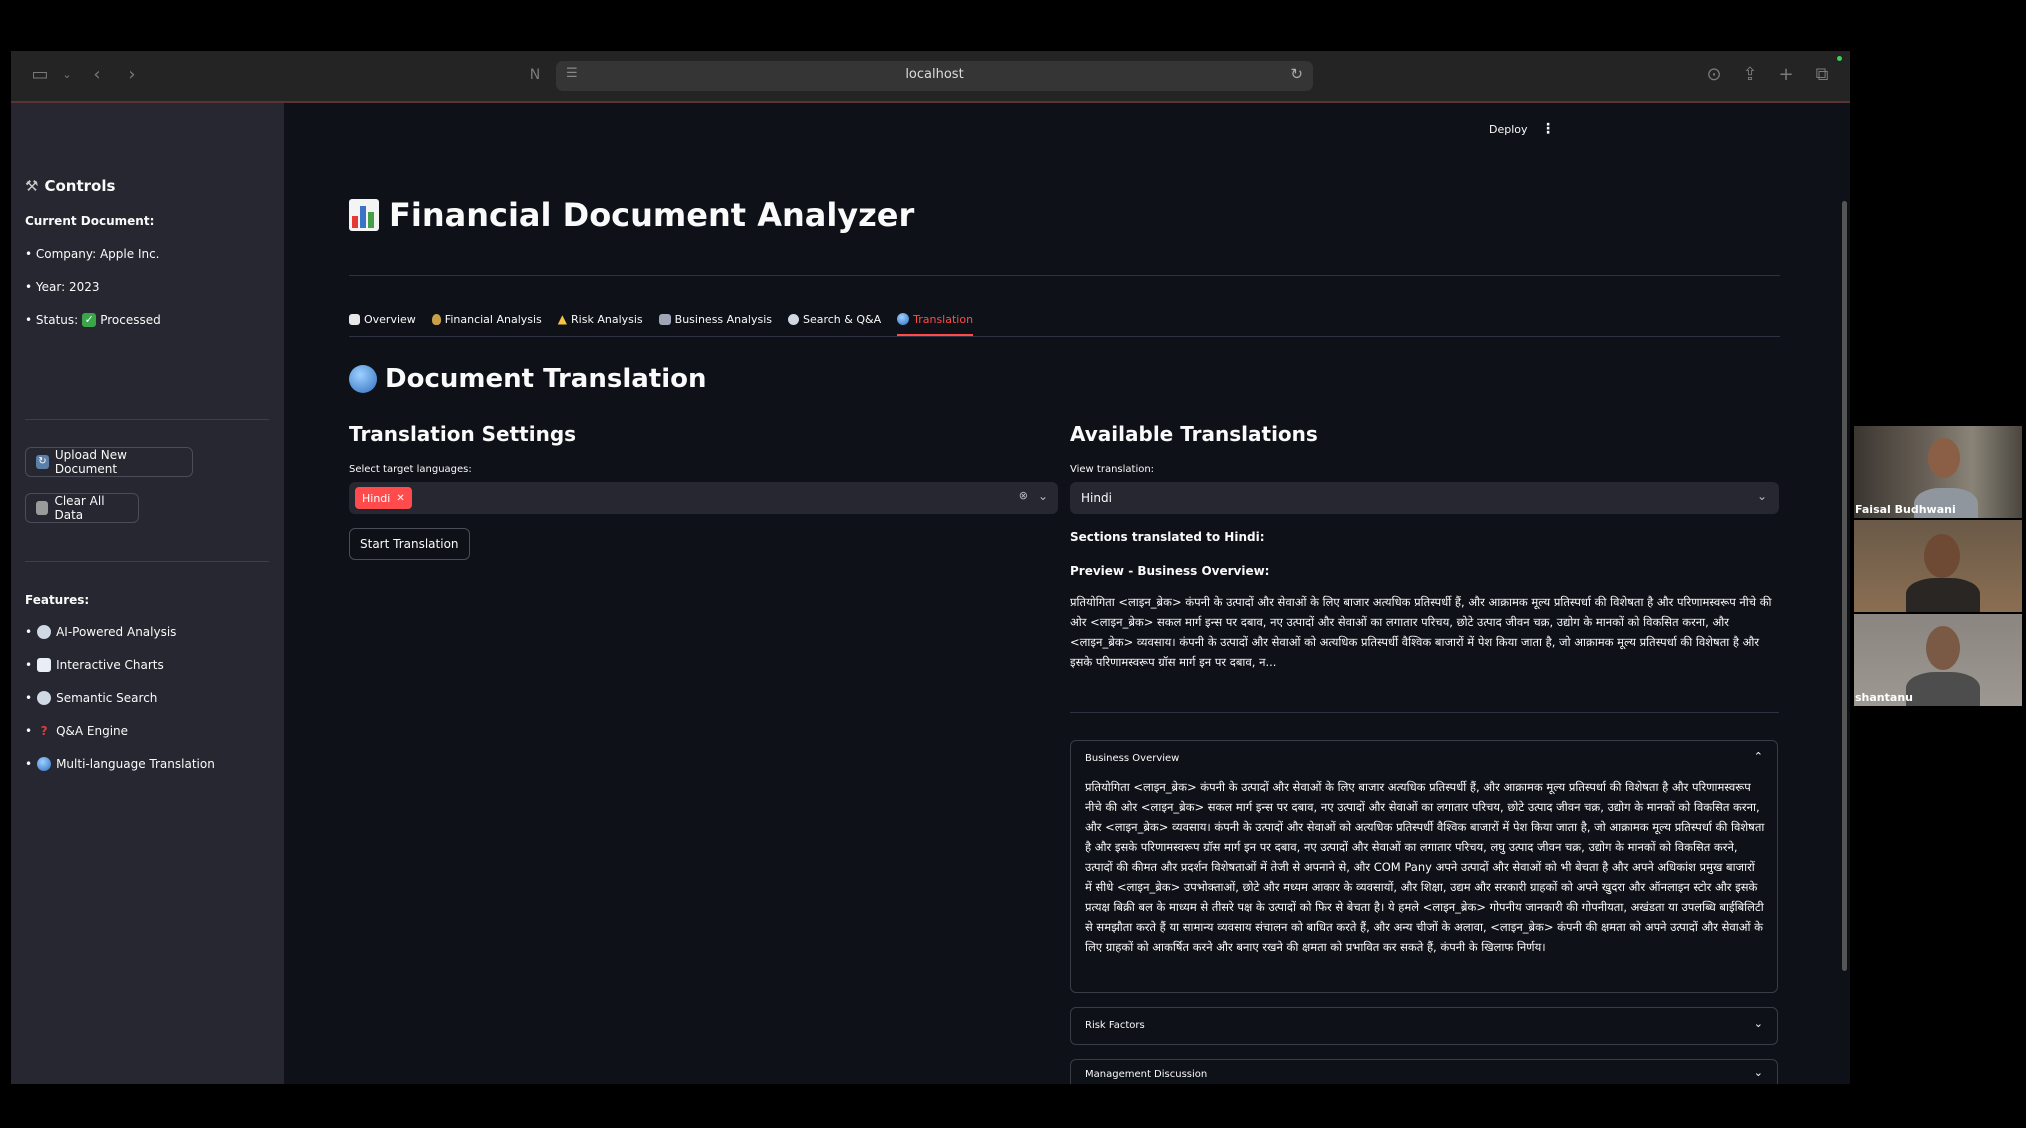 Image resolution: width=2026 pixels, height=1128 pixels. Describe the element at coordinates (44, 731) in the screenshot. I see `question-icon: ?` at that location.